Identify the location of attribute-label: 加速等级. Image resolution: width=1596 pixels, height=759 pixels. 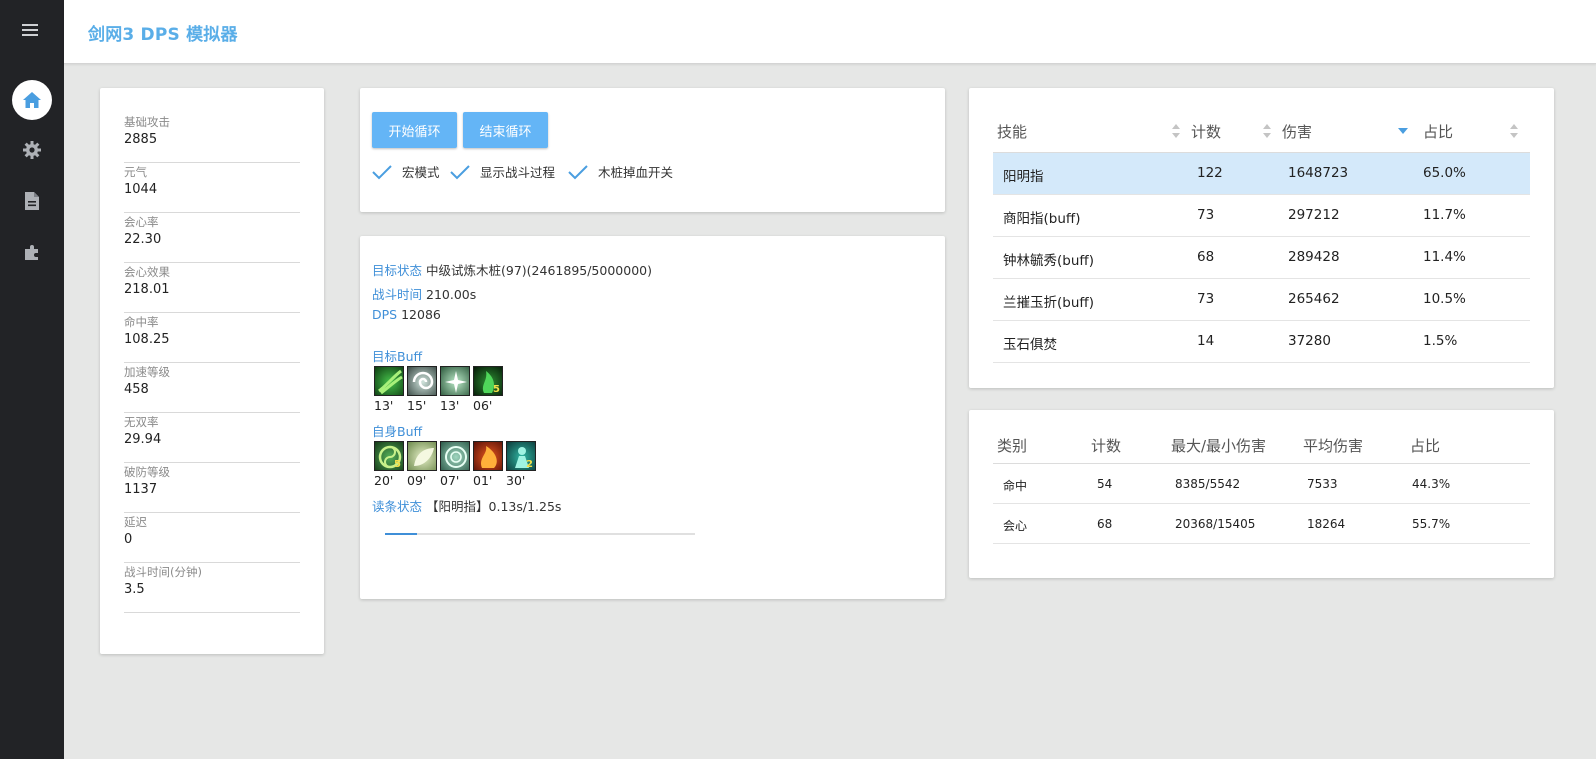
(147, 372).